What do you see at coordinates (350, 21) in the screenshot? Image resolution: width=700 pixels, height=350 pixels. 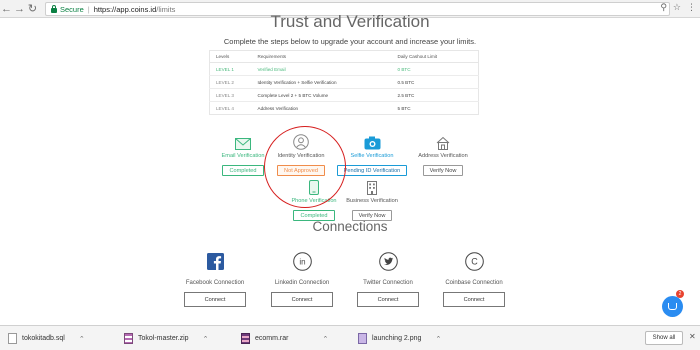 I see `page-title: Trust and Verification` at bounding box center [350, 21].